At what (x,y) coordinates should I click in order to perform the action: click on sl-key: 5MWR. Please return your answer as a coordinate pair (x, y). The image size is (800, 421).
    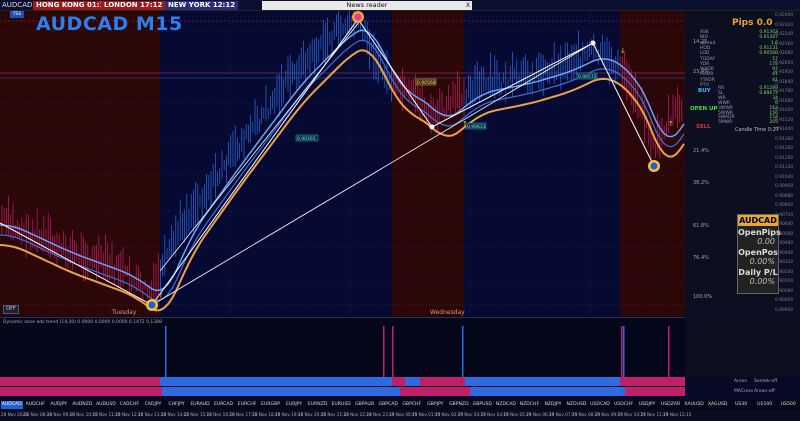
    Looking at the image, I should click on (725, 123).